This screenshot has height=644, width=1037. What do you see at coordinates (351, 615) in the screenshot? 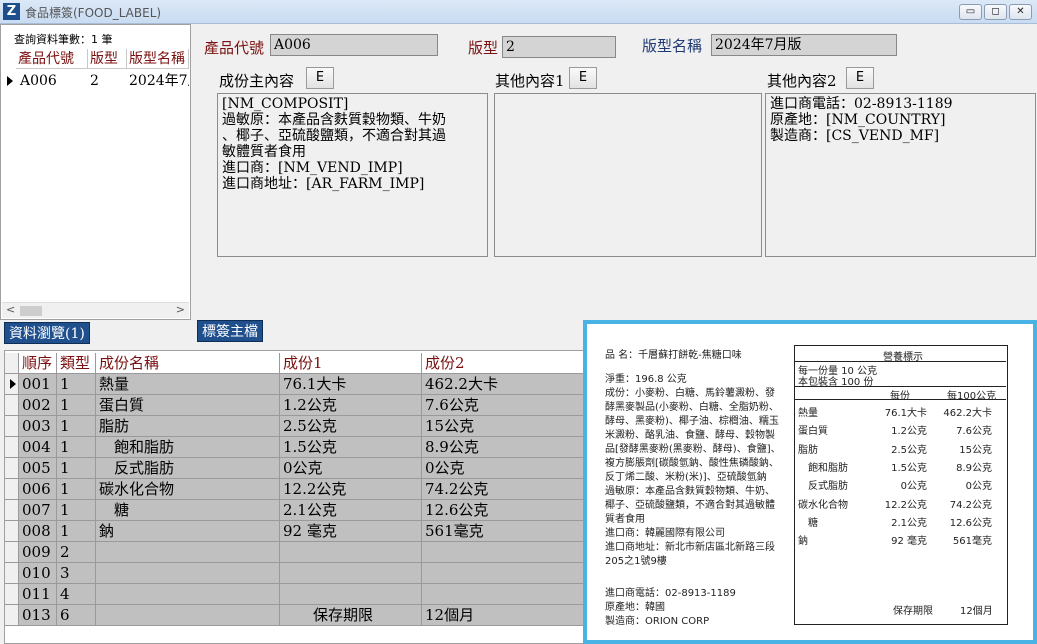
I see `cell-value-1: 保存期限` at bounding box center [351, 615].